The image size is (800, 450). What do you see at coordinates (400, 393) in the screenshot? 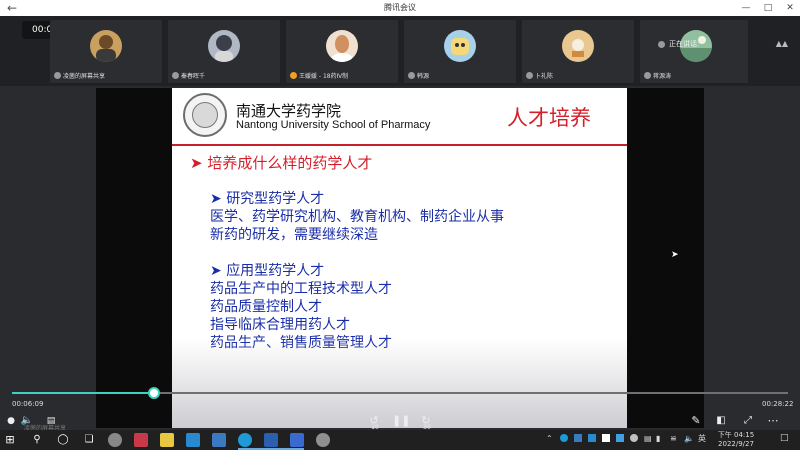
I see `playback-progress-bar` at bounding box center [400, 393].